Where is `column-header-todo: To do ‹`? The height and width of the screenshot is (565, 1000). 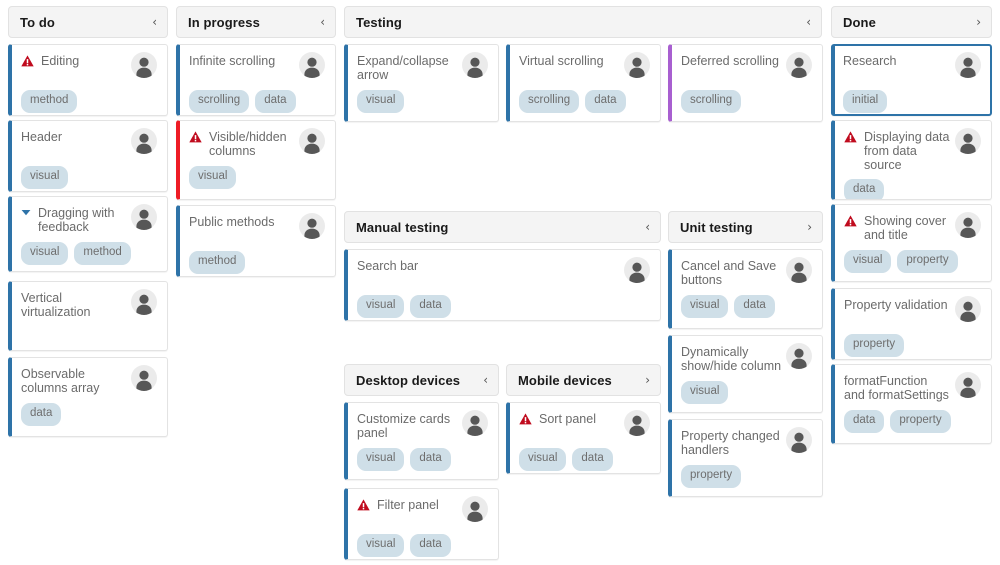
column-header-todo: To do ‹ is located at coordinates (88, 22).